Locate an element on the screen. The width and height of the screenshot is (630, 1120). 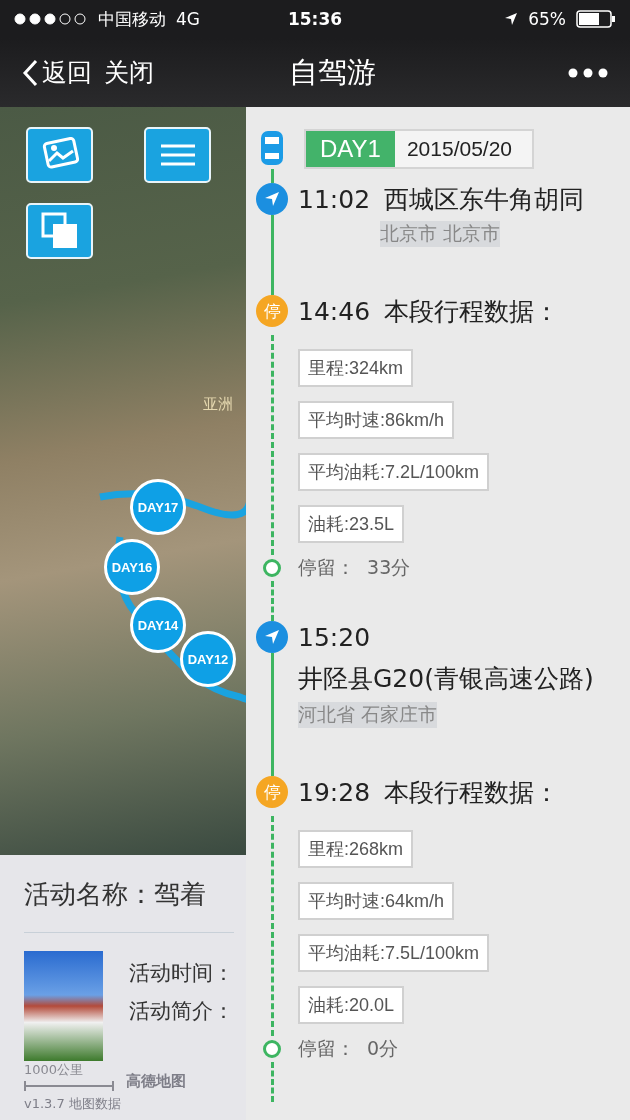
layers-icon is located at coordinates (59, 231).